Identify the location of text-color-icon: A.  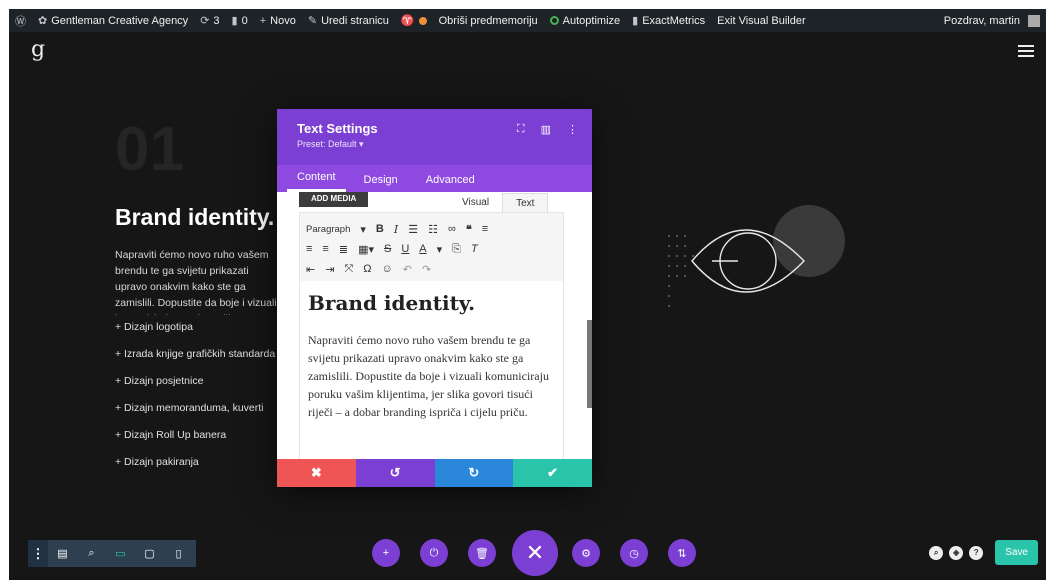
(422, 249).